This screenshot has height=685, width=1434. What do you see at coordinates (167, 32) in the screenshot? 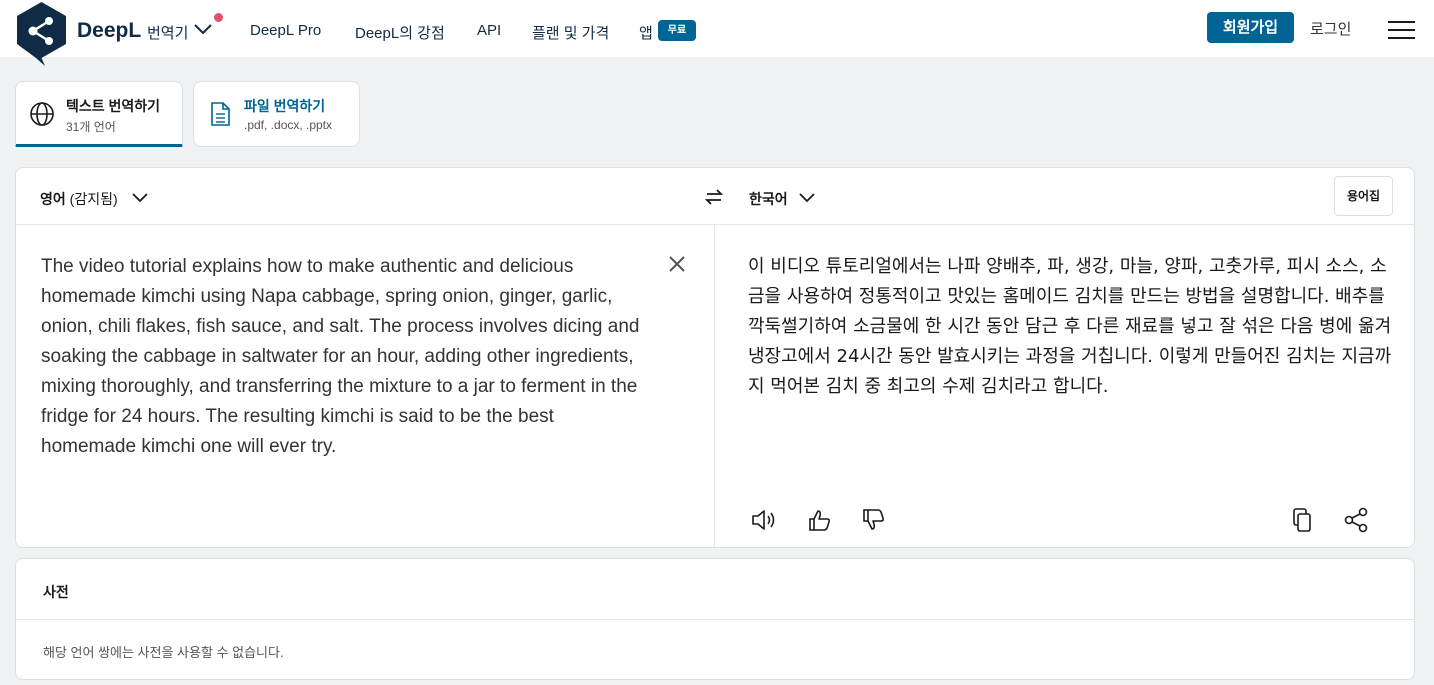
I see `product-selector-label: 번역기` at bounding box center [167, 32].